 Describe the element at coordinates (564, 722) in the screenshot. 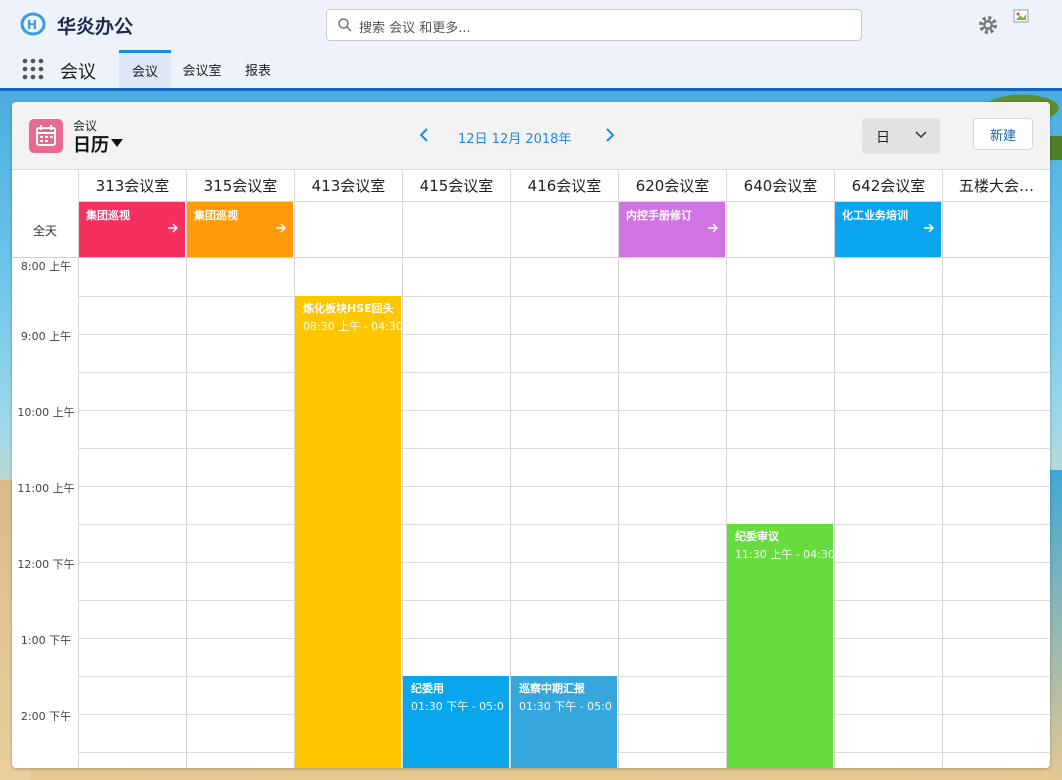

I see `meeting-event: 巡察中期汇报 01:30 下午 - 05:0` at that location.